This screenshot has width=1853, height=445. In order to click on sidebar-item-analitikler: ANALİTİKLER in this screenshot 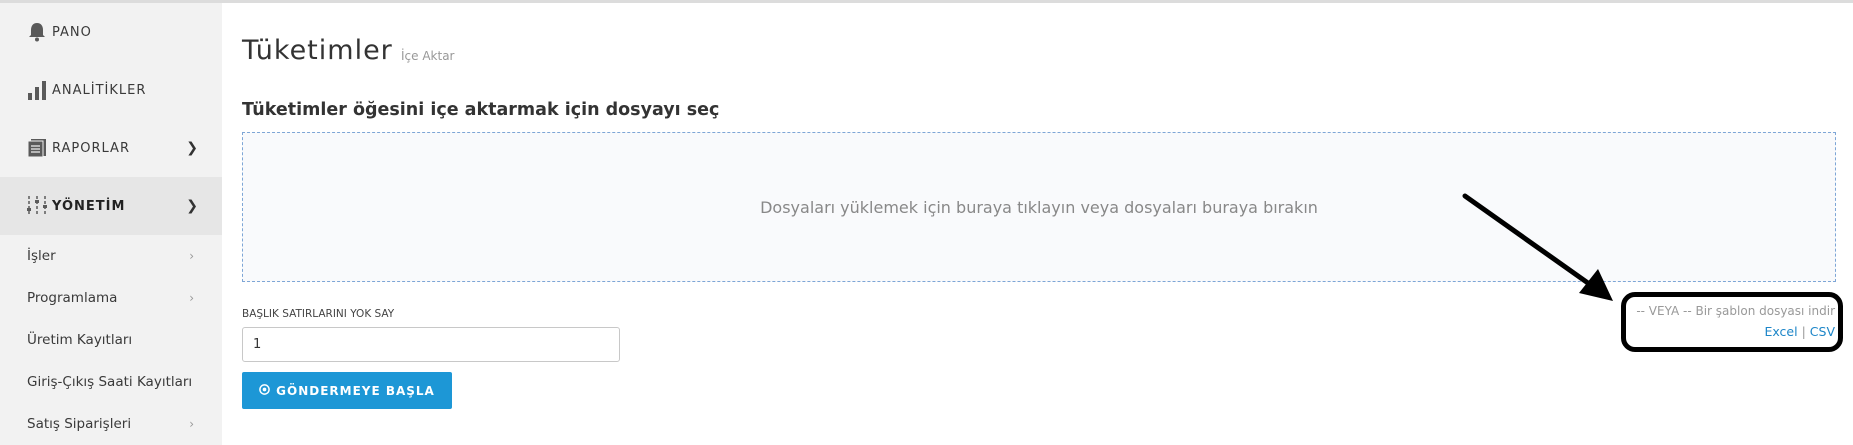, I will do `click(111, 90)`.